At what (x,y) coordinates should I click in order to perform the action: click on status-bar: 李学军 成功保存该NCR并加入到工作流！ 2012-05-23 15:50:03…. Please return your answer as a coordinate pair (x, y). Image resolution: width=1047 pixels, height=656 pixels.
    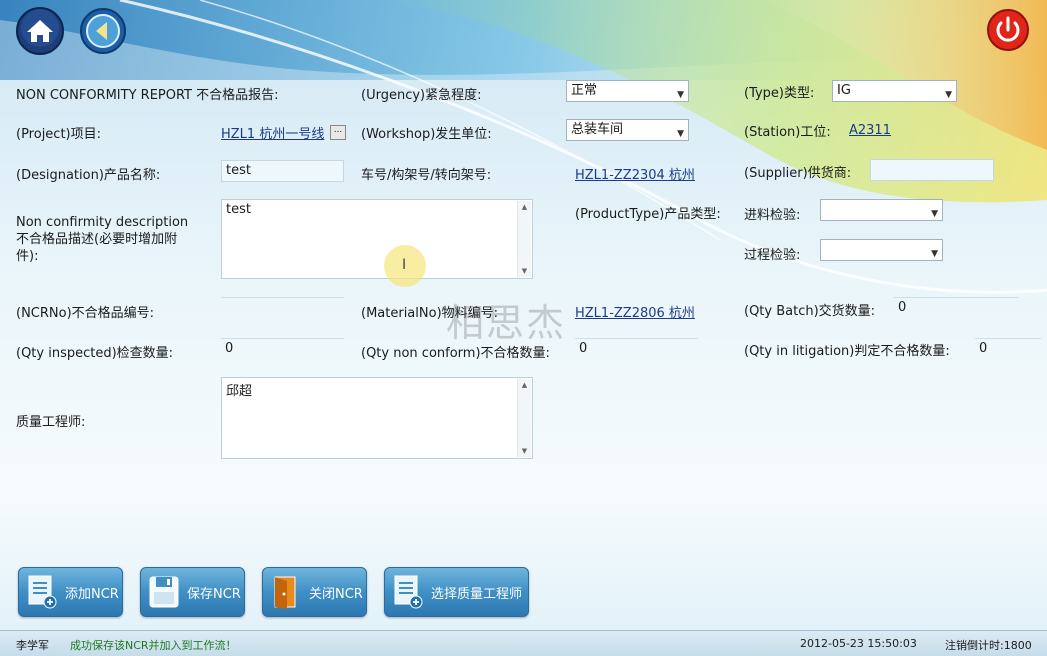
    Looking at the image, I should click on (523, 643).